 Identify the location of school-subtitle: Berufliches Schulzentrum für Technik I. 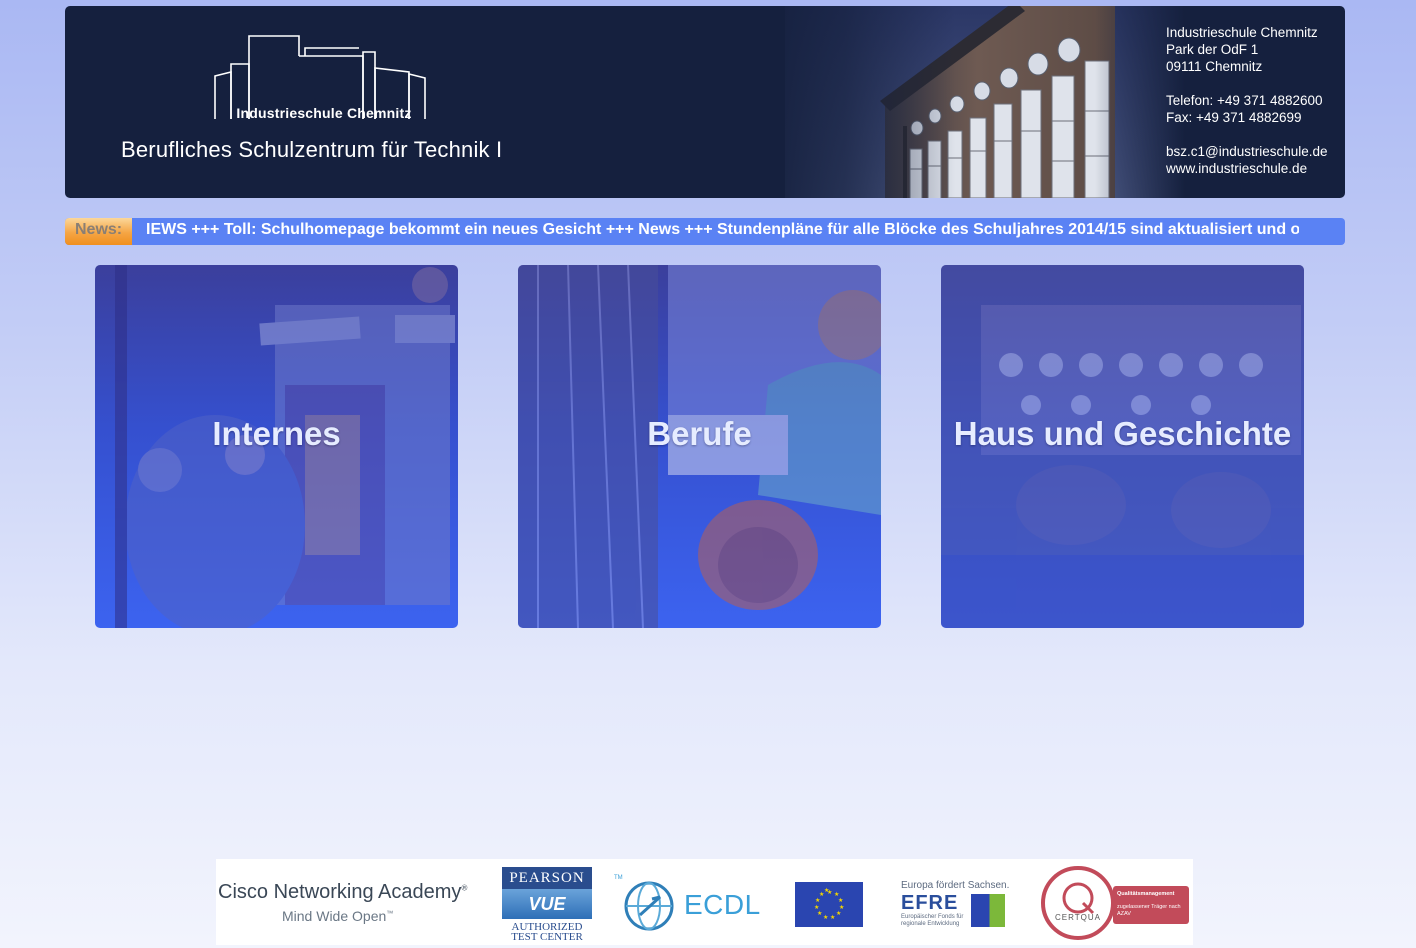
(312, 149).